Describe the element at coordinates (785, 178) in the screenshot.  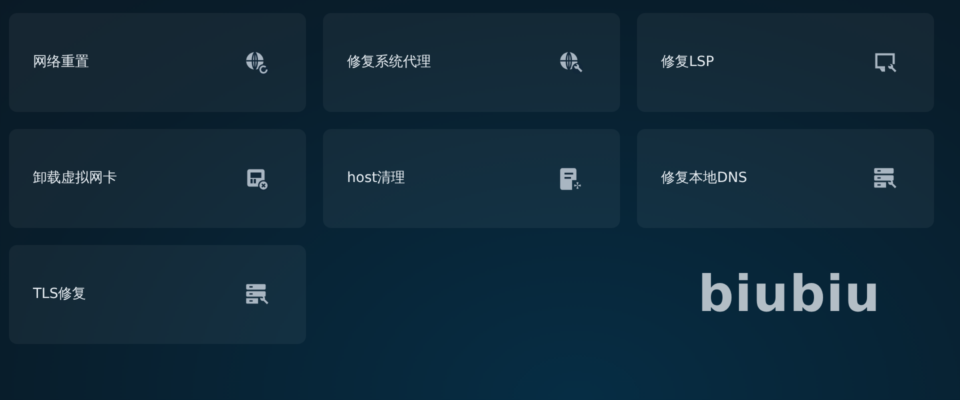
I see `tool-card: 修复本地DNS` at that location.